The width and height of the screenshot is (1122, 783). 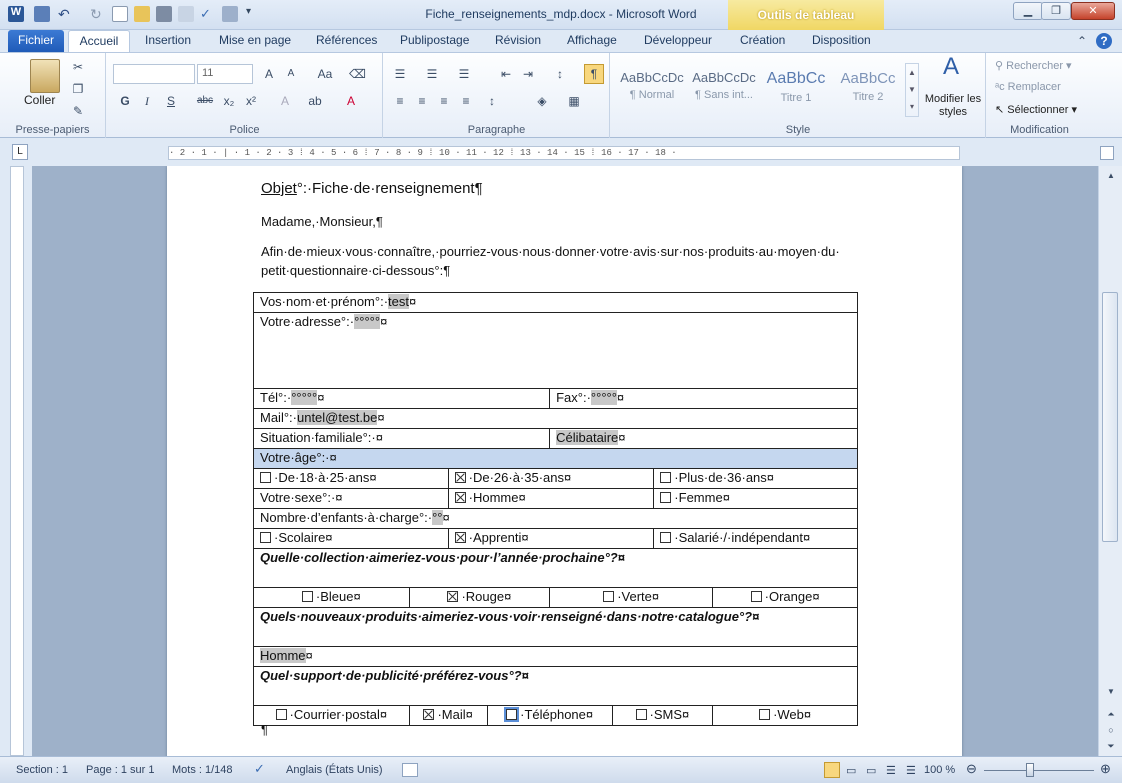 I want to click on scrollbar-thumb, so click(x=1110, y=417).